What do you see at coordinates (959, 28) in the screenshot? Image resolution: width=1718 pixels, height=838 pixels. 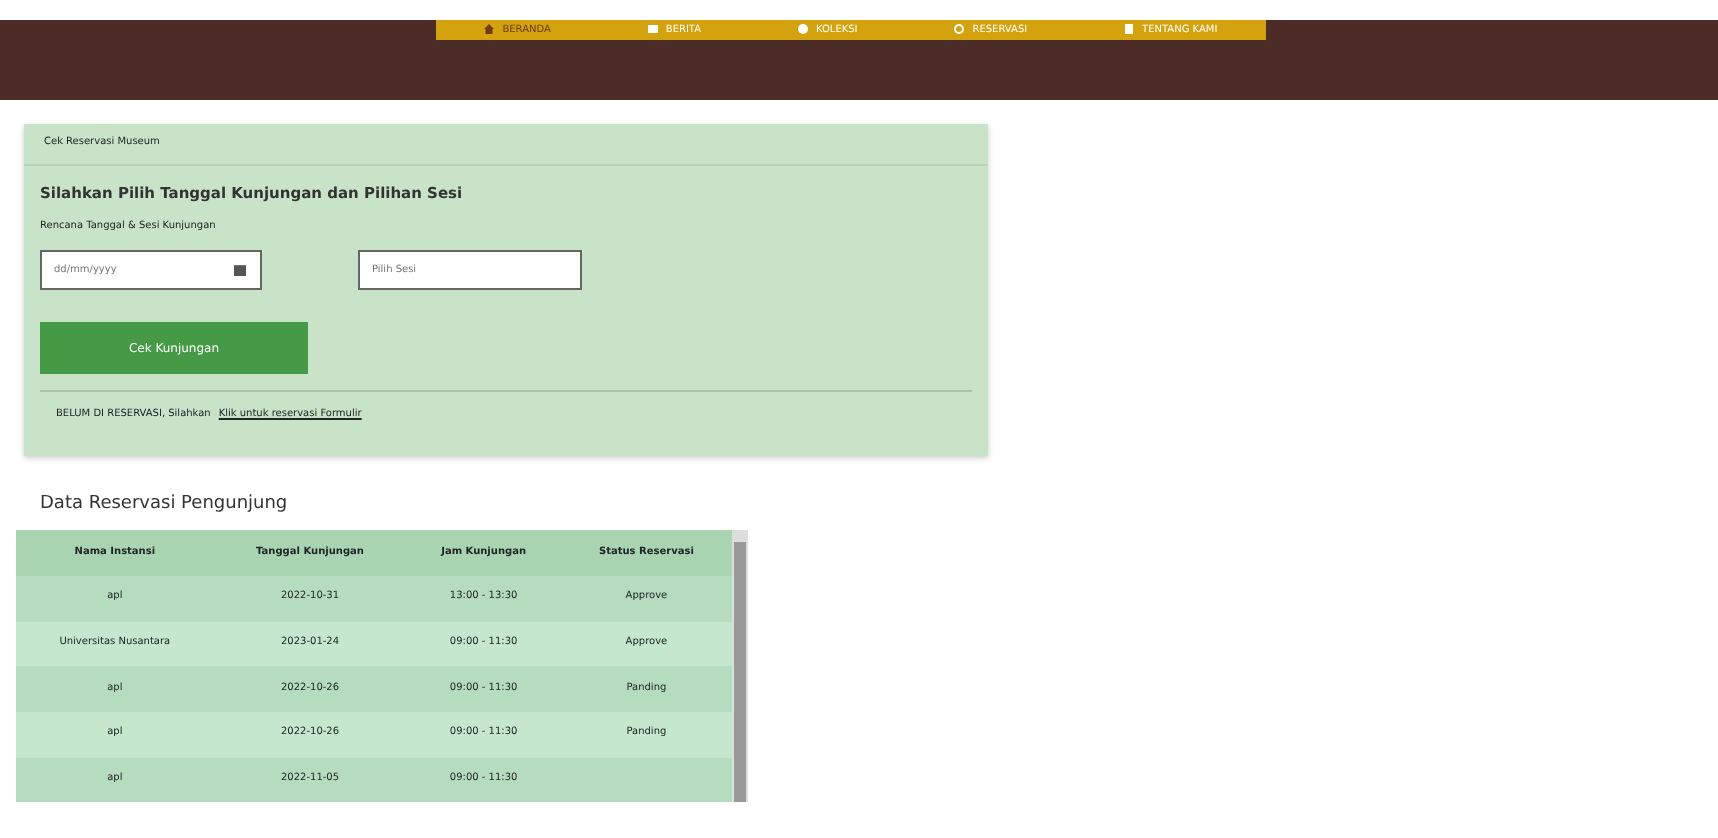 I see `clock-icon` at bounding box center [959, 28].